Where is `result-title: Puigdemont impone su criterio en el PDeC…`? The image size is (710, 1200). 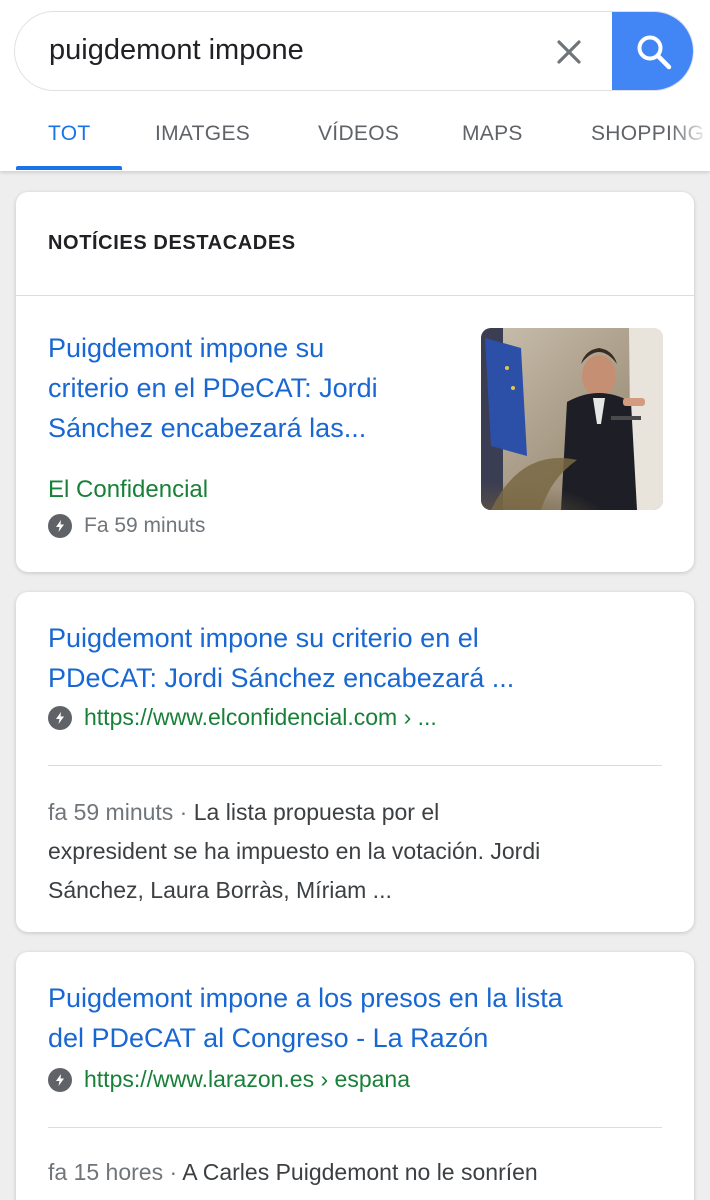
result-title: Puigdemont impone su criterio en el PDeC… is located at coordinates (358, 658).